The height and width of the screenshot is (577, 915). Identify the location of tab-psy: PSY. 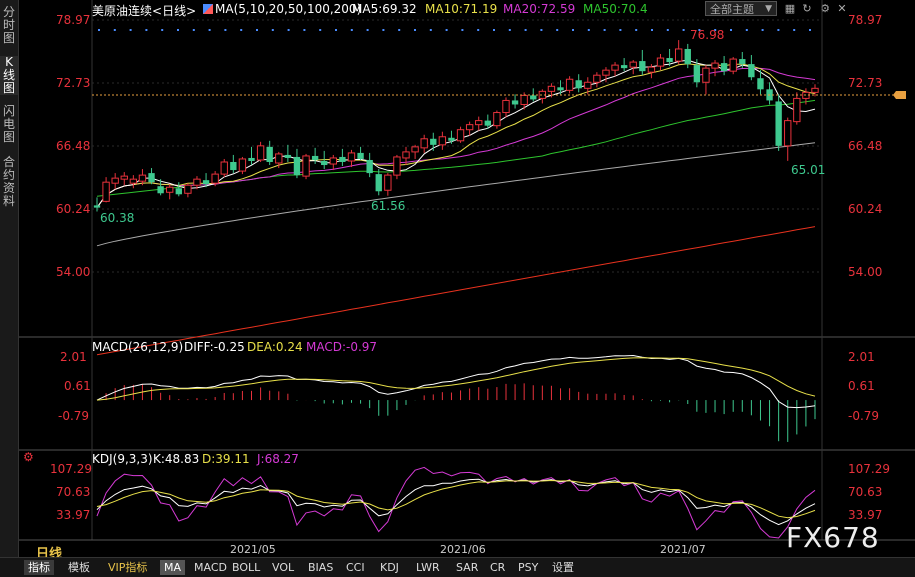
(528, 567).